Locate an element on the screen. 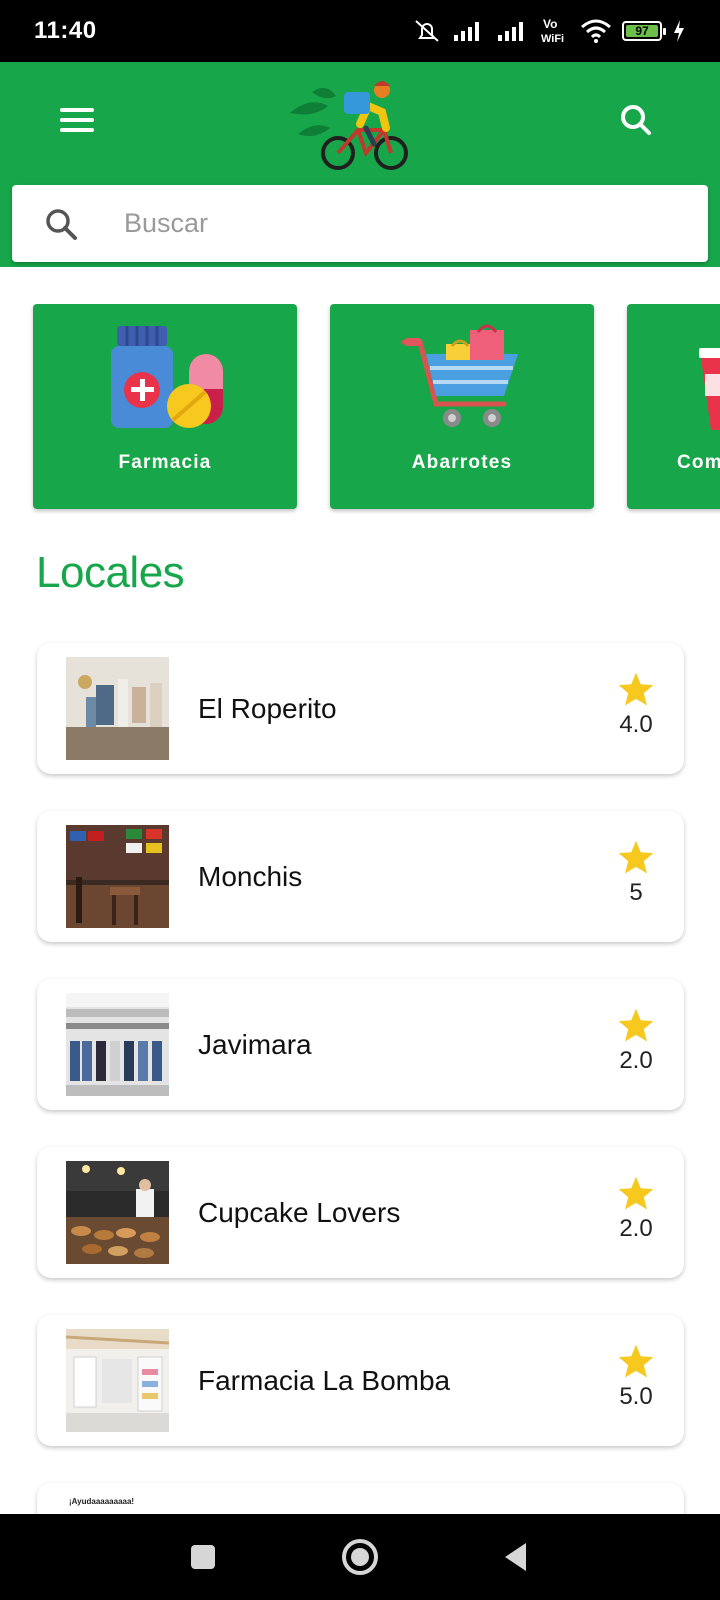  store-name: Cupcake Lovers is located at coordinates (299, 1212).